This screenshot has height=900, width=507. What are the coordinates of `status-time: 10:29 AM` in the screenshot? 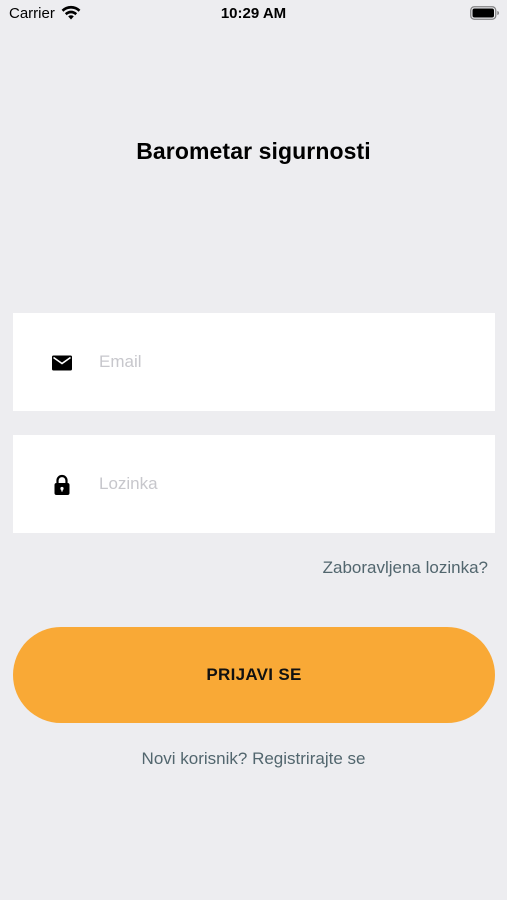 It's located at (253, 13).